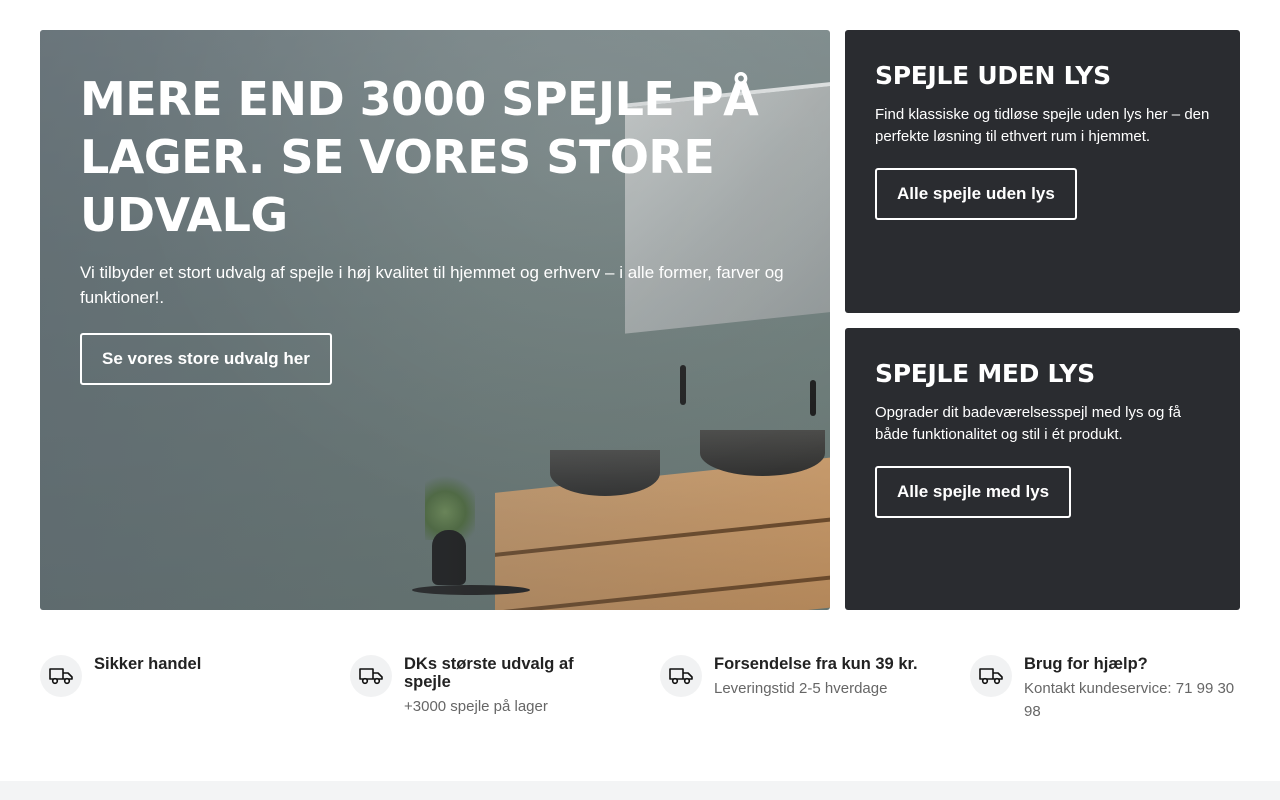  Describe the element at coordinates (993, 75) in the screenshot. I see `card-title: SPEJLE UDEN LYS` at that location.